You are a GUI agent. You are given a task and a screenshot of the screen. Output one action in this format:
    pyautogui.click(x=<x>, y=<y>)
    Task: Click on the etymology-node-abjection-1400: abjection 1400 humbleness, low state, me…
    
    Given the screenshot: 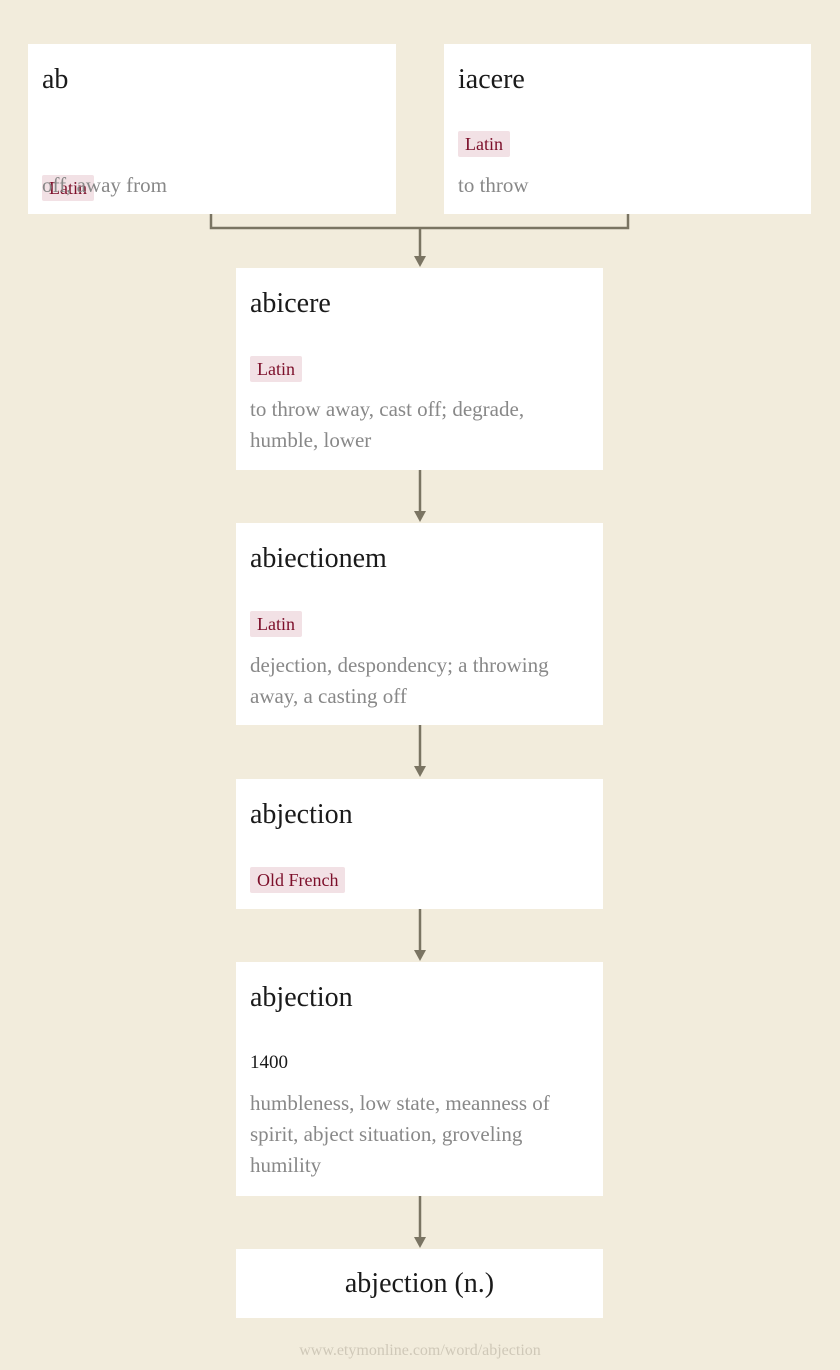 What is the action you would take?
    pyautogui.click(x=419, y=1079)
    